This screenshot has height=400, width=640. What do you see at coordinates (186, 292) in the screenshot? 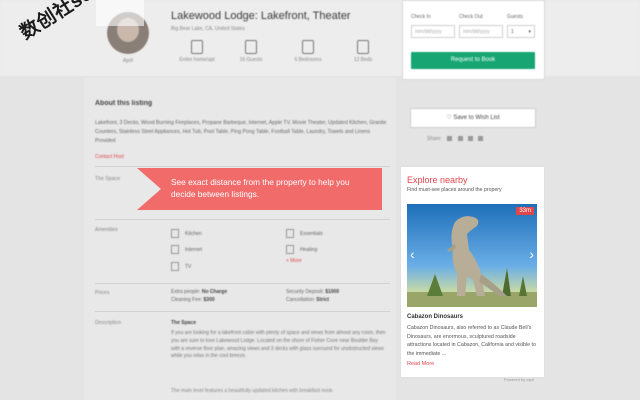
I see `extra-people-label: Extra people:` at bounding box center [186, 292].